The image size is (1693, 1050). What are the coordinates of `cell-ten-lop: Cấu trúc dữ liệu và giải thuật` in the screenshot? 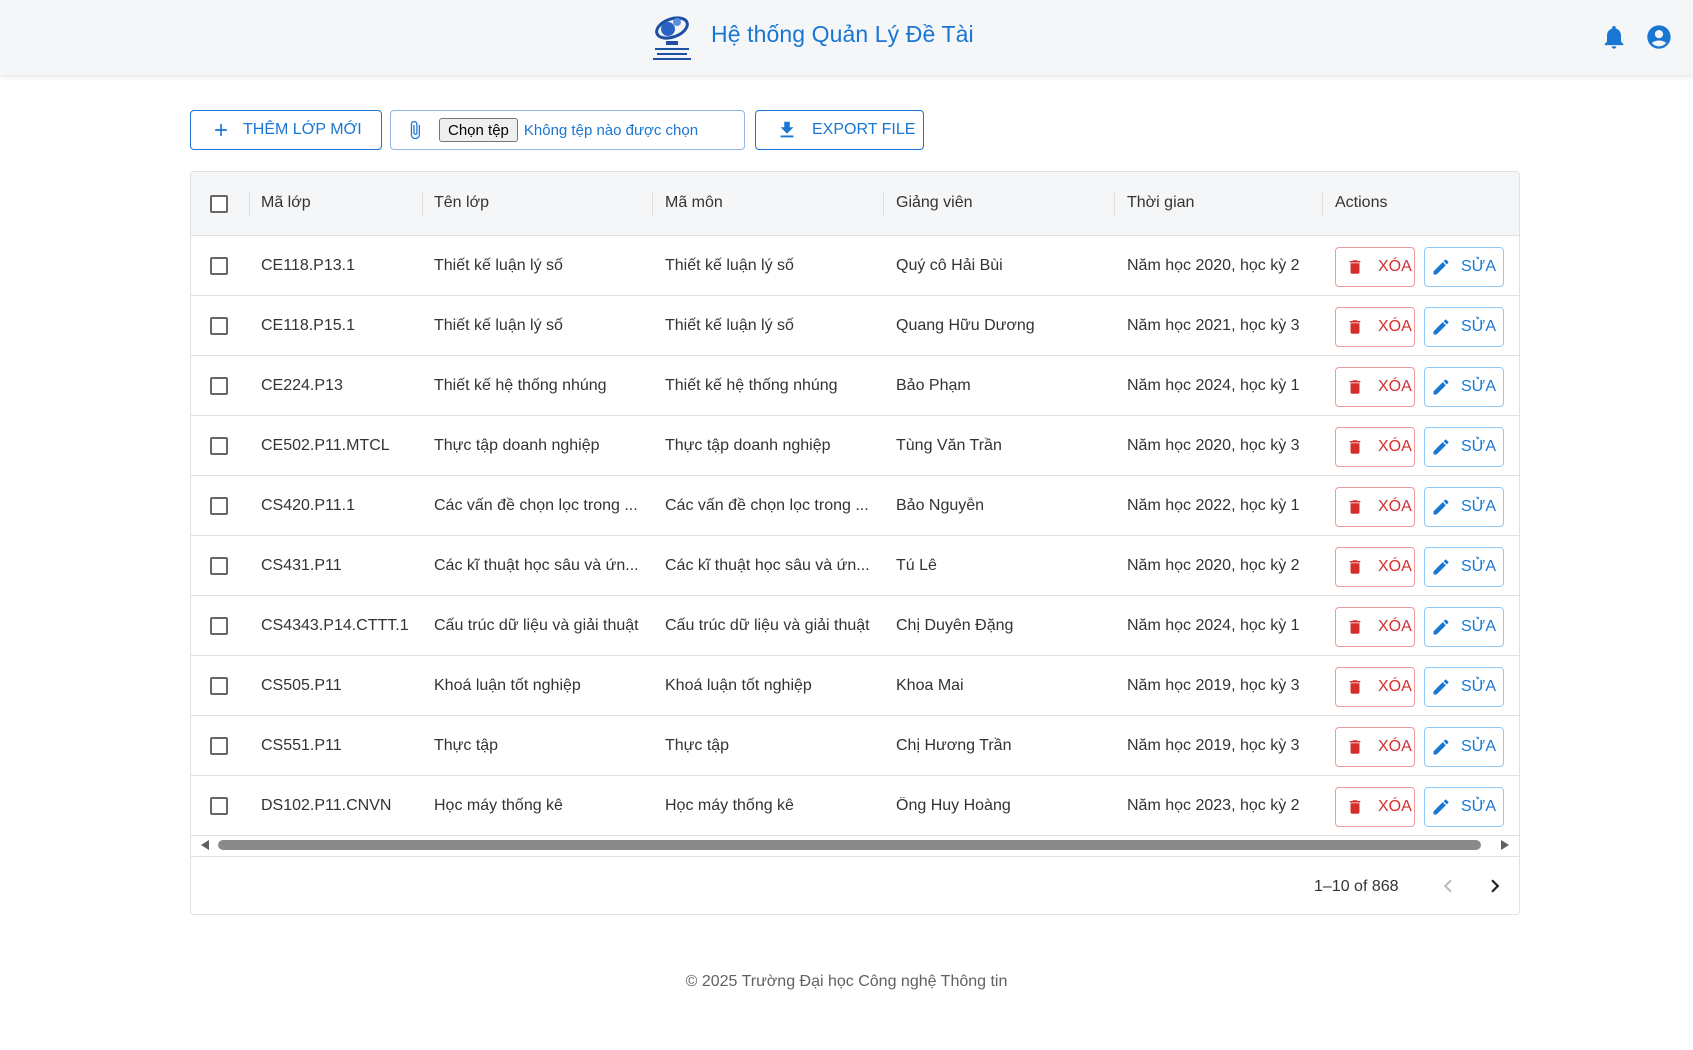 It's located at (536, 625).